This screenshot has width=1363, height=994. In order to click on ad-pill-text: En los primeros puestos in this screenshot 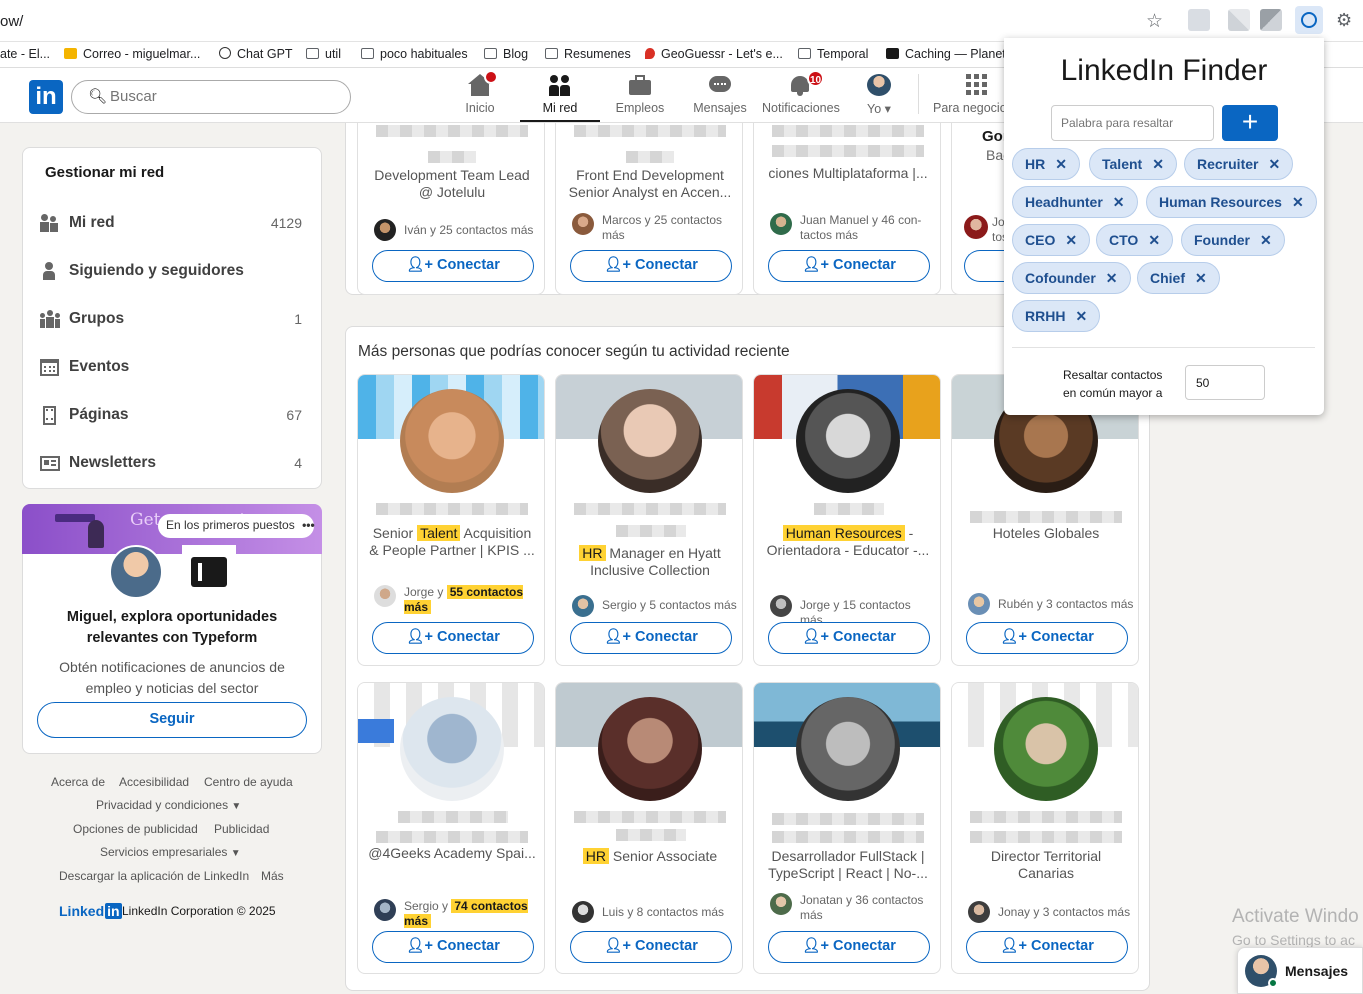, I will do `click(230, 525)`.